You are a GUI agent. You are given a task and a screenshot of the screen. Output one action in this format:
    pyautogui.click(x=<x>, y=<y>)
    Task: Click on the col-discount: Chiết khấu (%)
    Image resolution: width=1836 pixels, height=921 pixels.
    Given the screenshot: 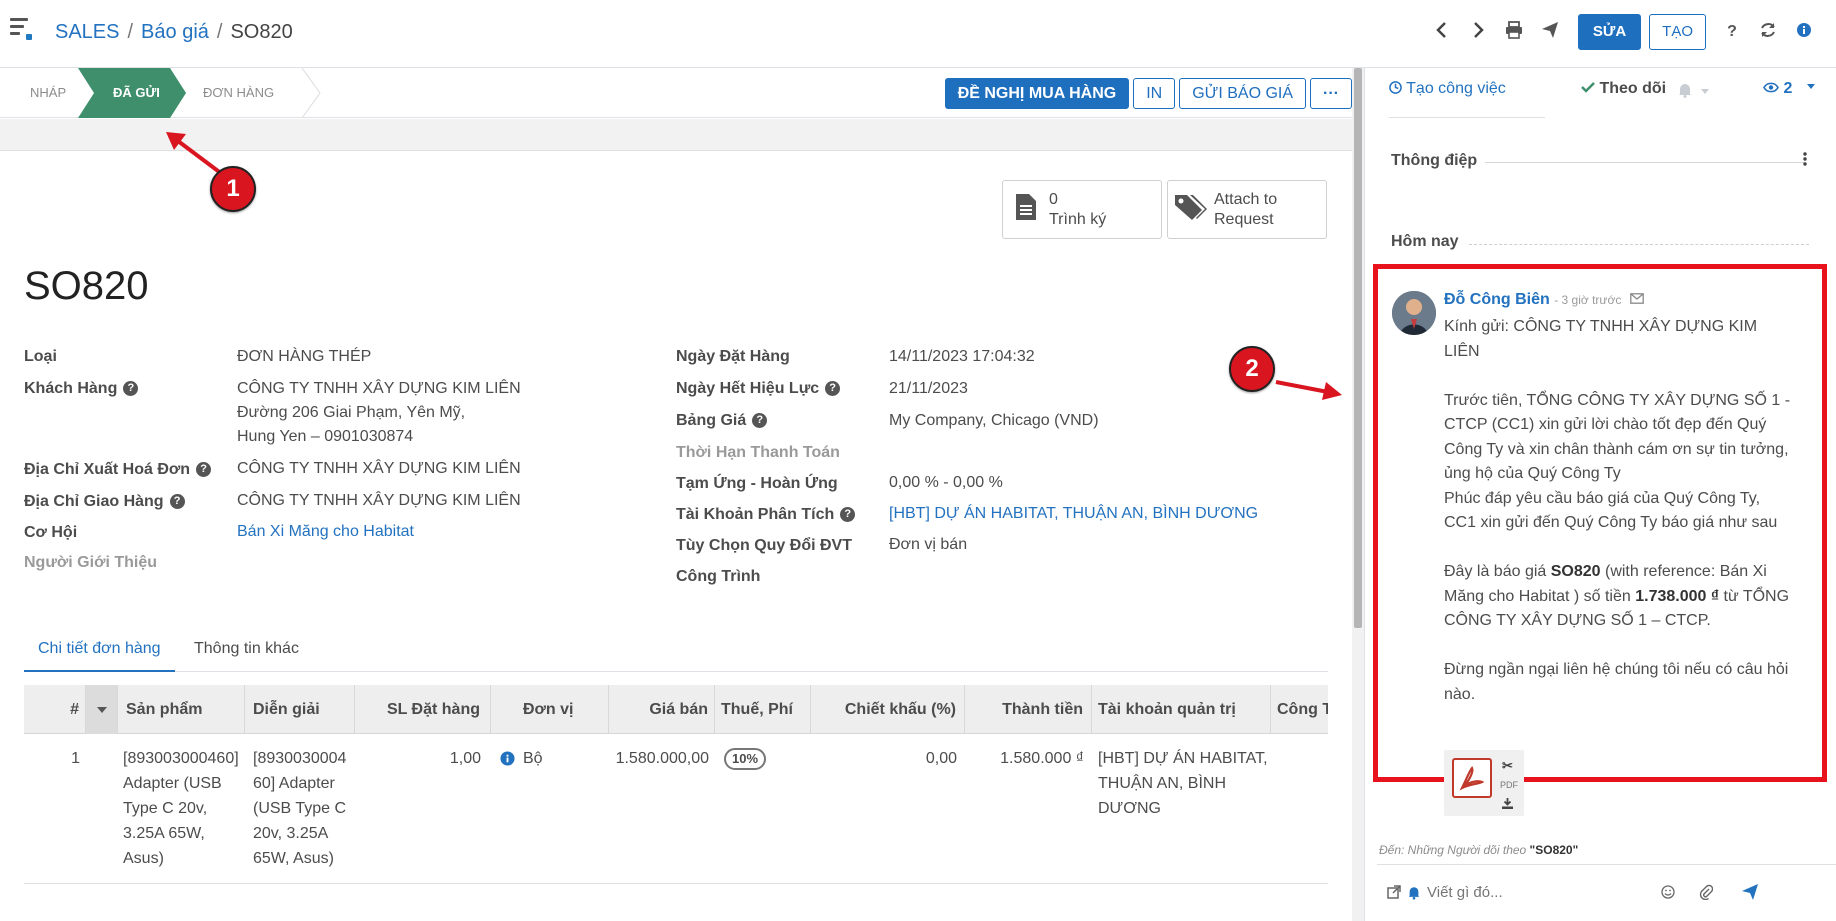 What is the action you would take?
    pyautogui.click(x=888, y=709)
    